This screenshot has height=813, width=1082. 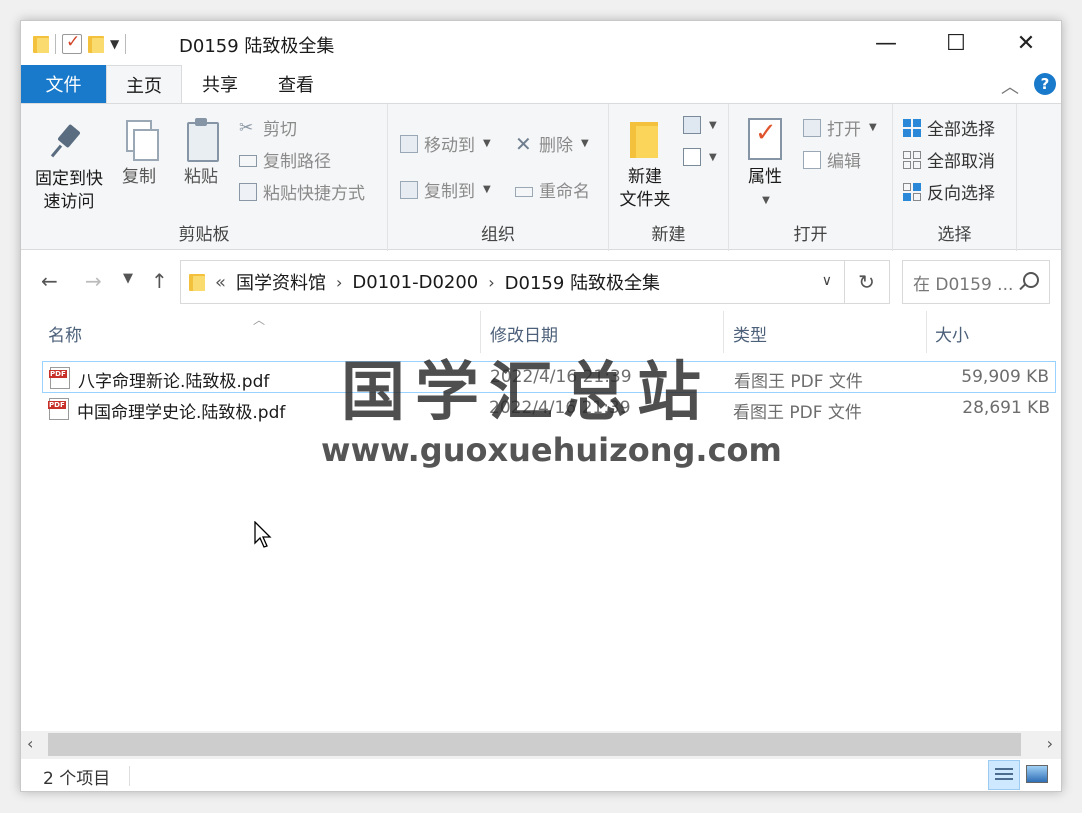 What do you see at coordinates (129, 776) in the screenshot?
I see `status-separator` at bounding box center [129, 776].